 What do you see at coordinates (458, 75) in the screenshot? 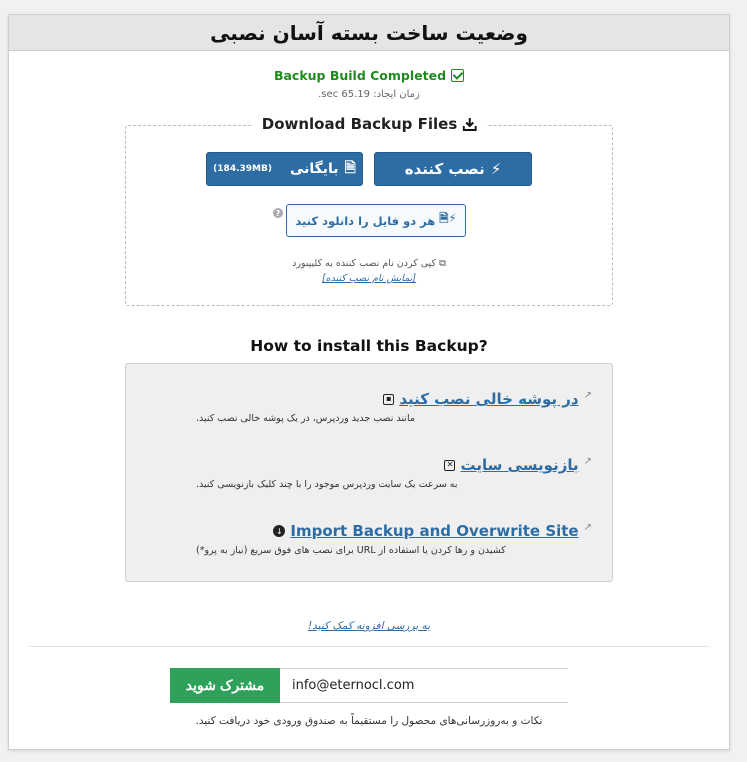
I see `check-icon` at bounding box center [458, 75].